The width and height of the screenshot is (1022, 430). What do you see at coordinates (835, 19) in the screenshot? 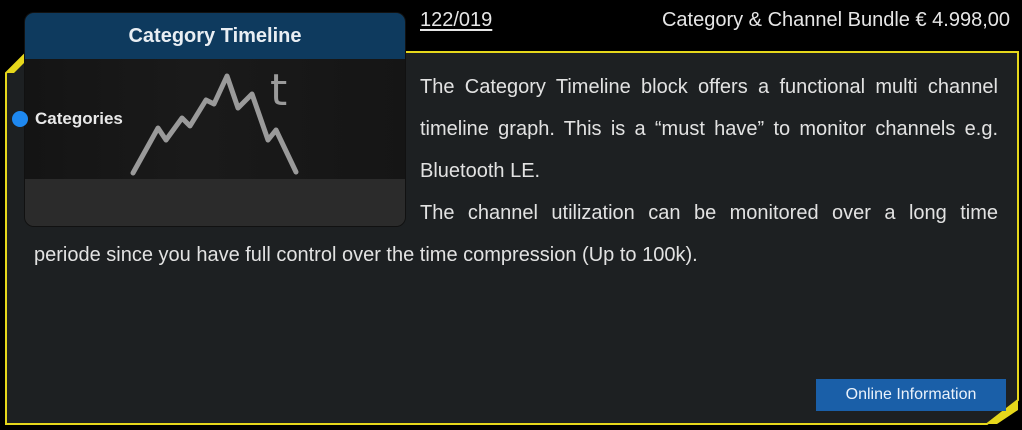
I see `product-price: Category & Channel Bundle € 4.998,00` at bounding box center [835, 19].